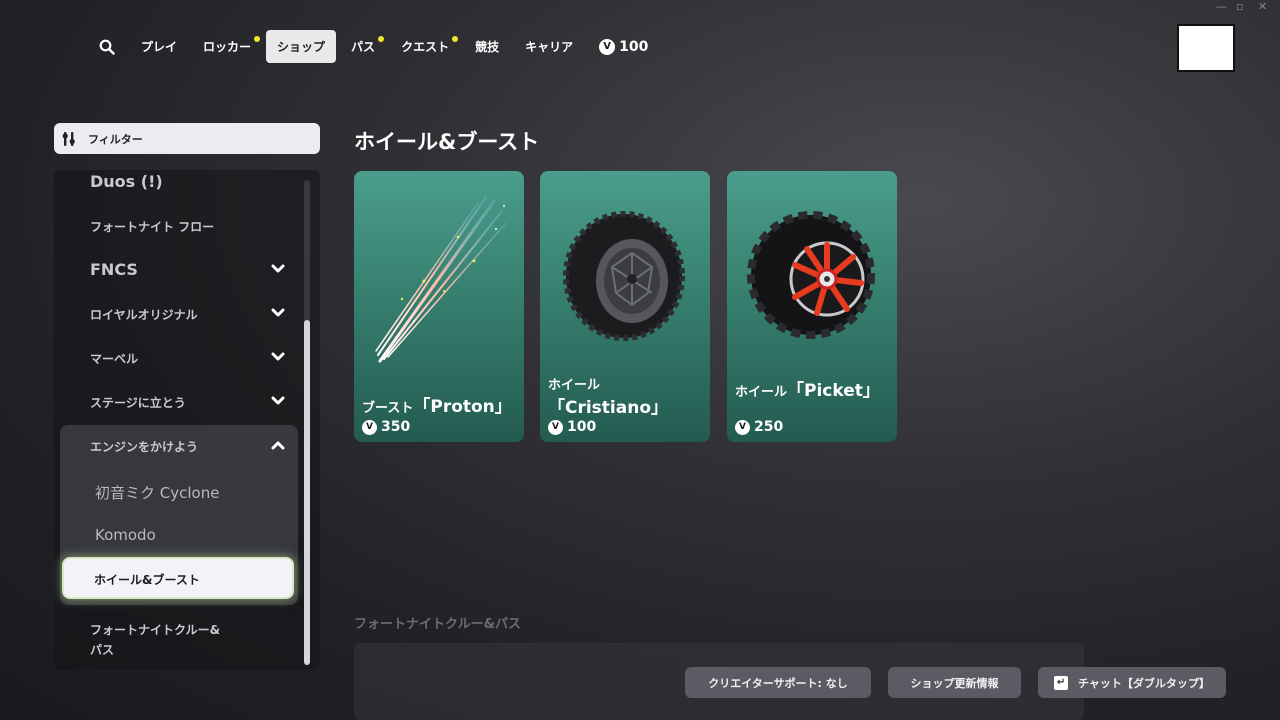  I want to click on nav-tab-shop: ショップ, so click(301, 46).